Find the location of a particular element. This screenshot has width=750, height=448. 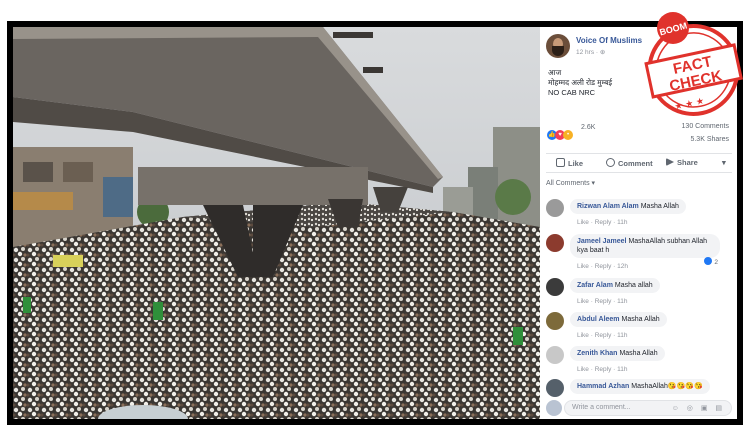

commenter-name: Zafar Alam is located at coordinates (595, 285).